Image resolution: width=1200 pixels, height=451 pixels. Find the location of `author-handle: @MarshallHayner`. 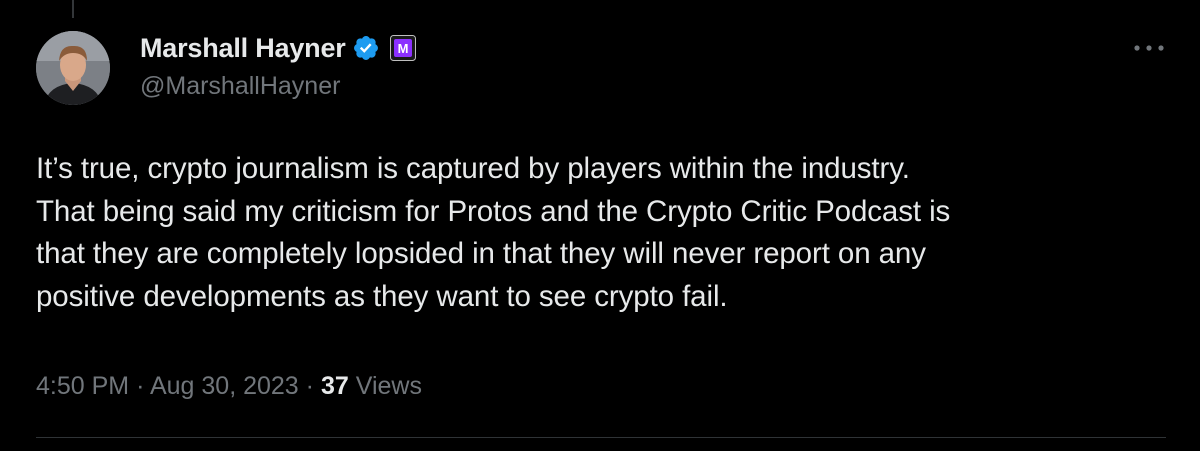

author-handle: @MarshallHayner is located at coordinates (240, 86).